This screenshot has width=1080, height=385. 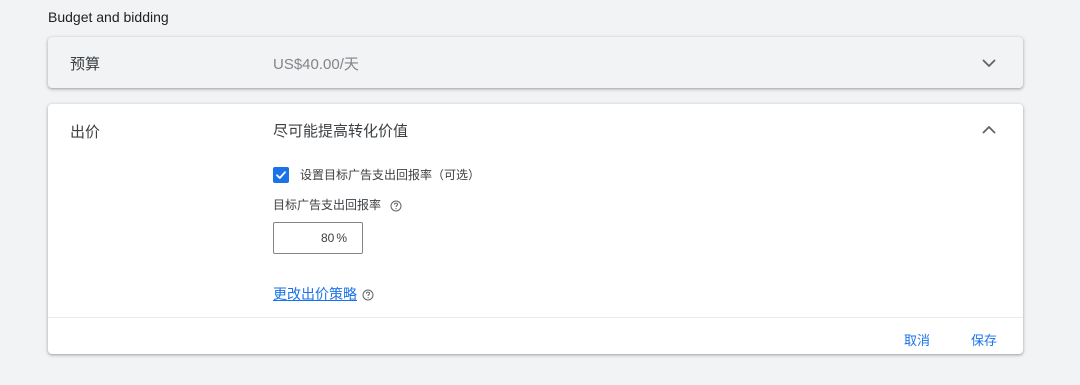 What do you see at coordinates (327, 205) in the screenshot?
I see `target-roas-field-label: 目标广告支出回报率` at bounding box center [327, 205].